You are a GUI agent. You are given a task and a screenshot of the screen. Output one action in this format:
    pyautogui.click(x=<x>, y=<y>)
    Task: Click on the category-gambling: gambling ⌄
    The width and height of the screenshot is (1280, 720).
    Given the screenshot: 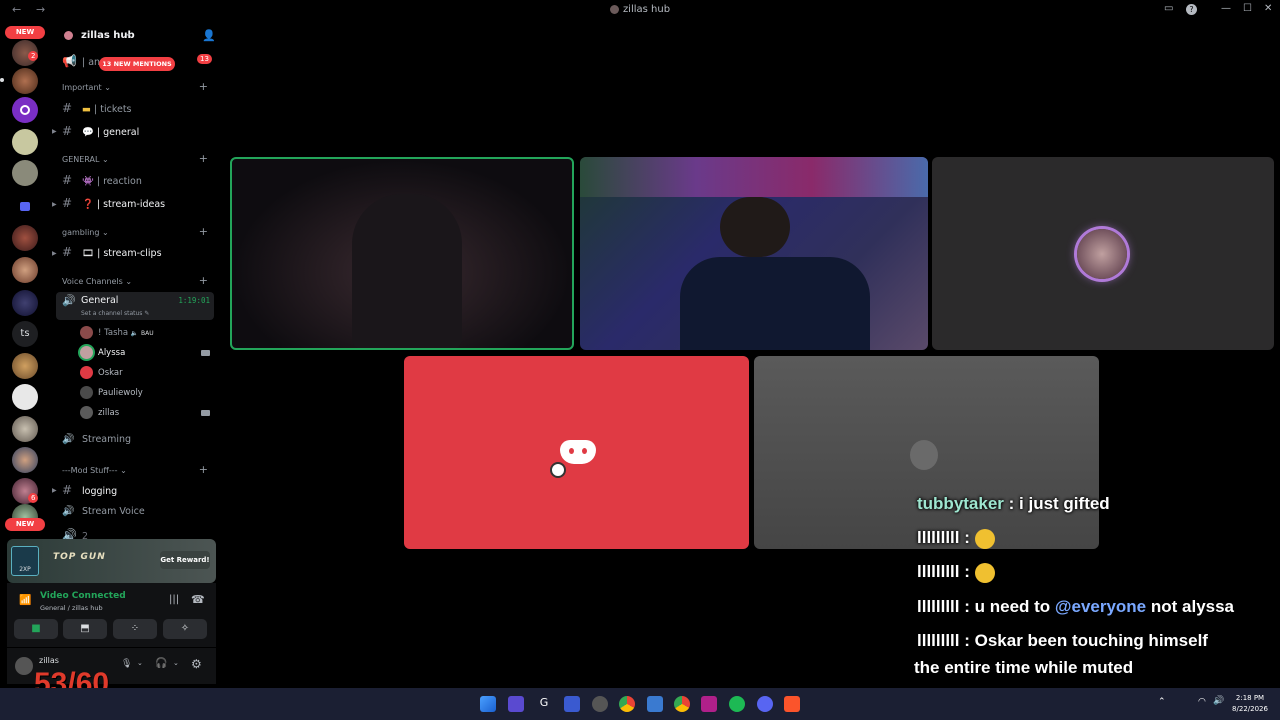 What is the action you would take?
    pyautogui.click(x=85, y=232)
    